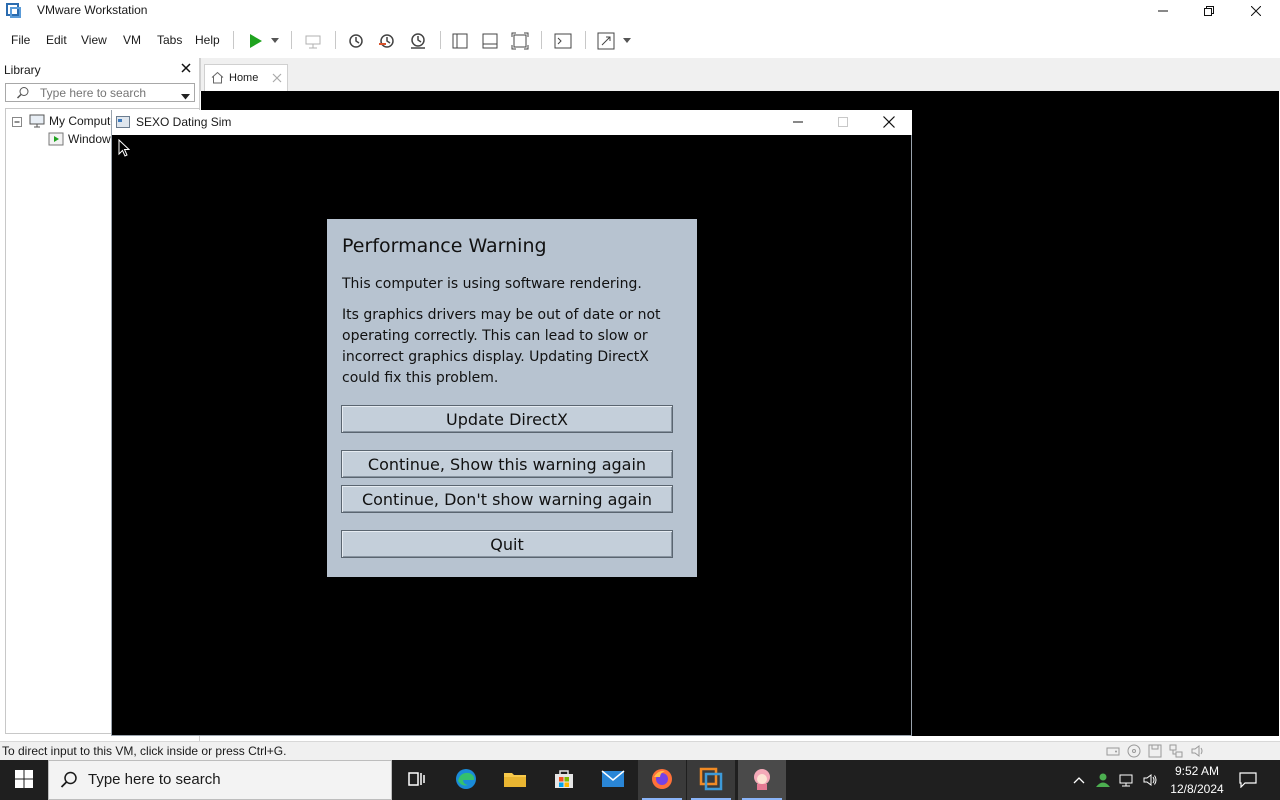 The image size is (1280, 800). I want to click on stretch-dropdown-icon, so click(627, 41).